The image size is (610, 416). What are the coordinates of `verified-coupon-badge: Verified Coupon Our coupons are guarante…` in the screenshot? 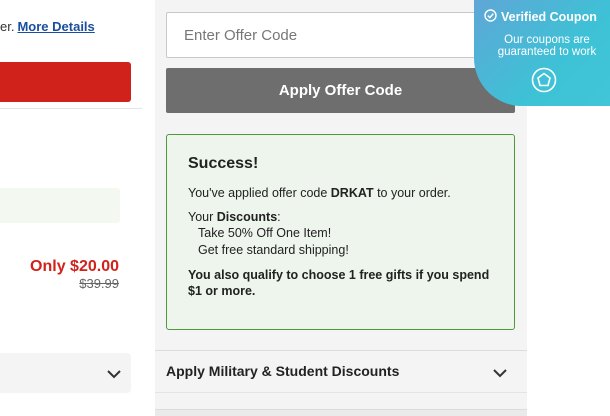 It's located at (542, 53).